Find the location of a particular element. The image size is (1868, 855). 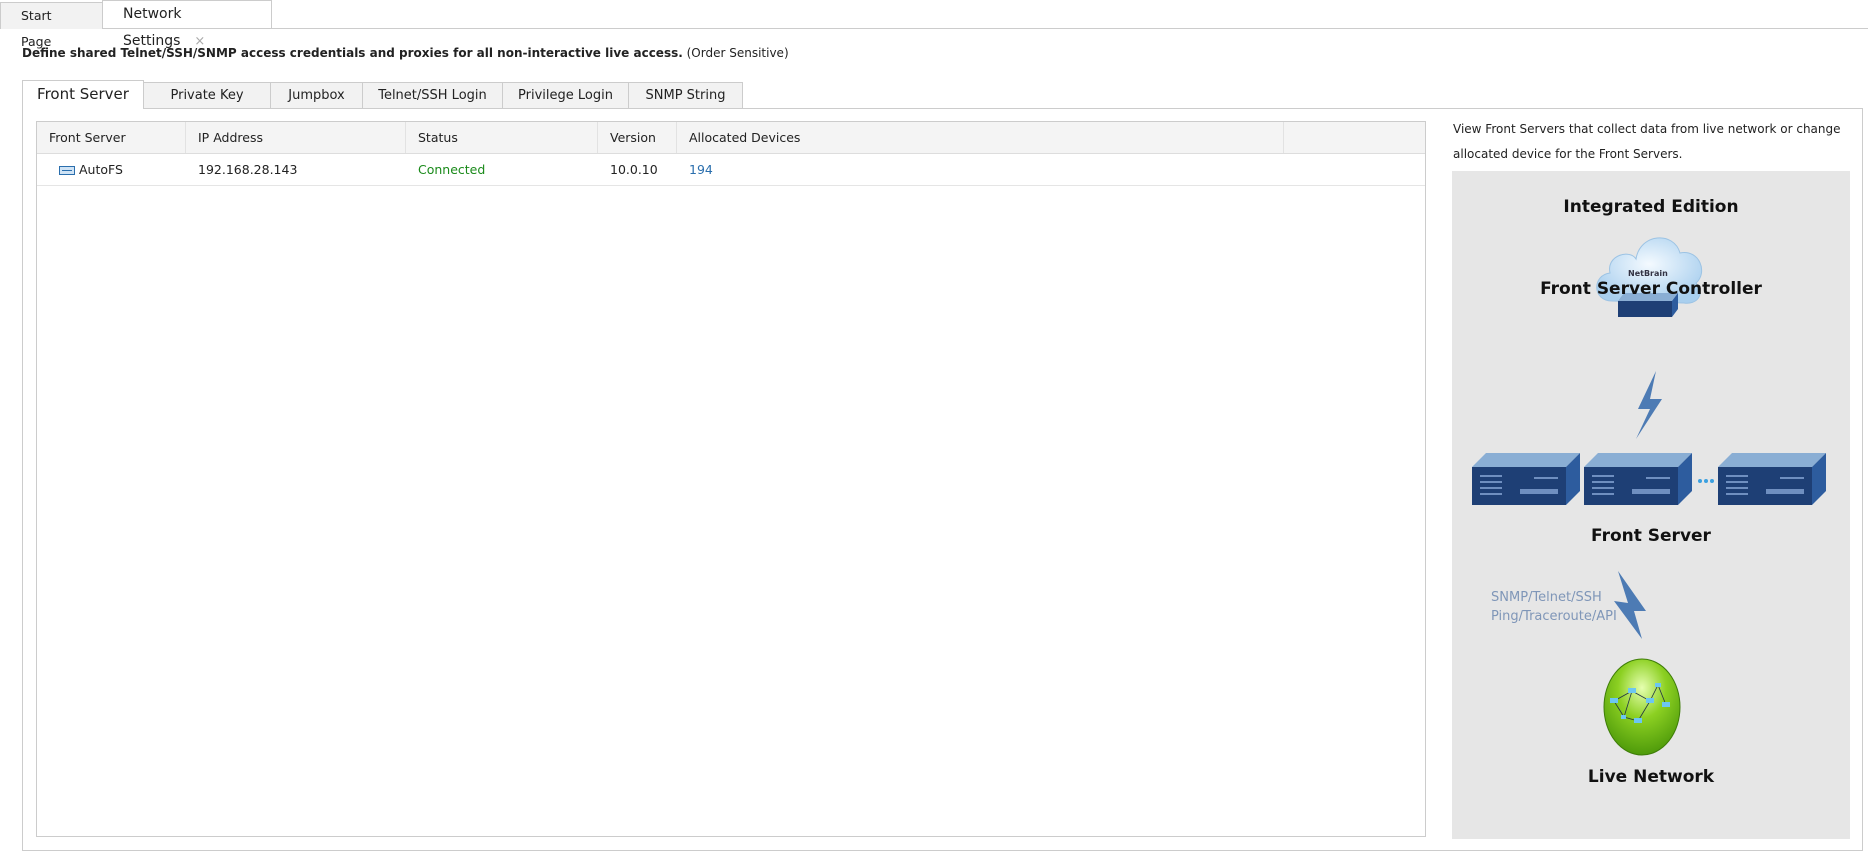

live-network-globe-icon is located at coordinates (1642, 707).